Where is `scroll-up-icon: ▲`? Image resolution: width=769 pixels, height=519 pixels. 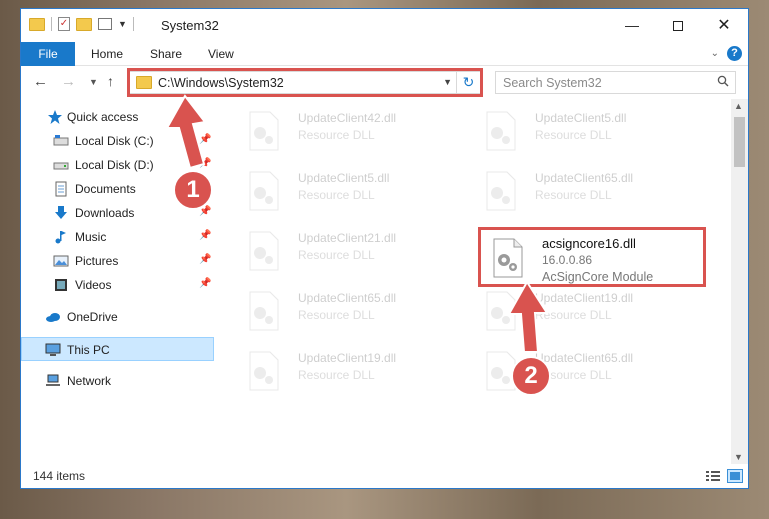
scroll-up-icon: ▲ is located at coordinates (738, 106).